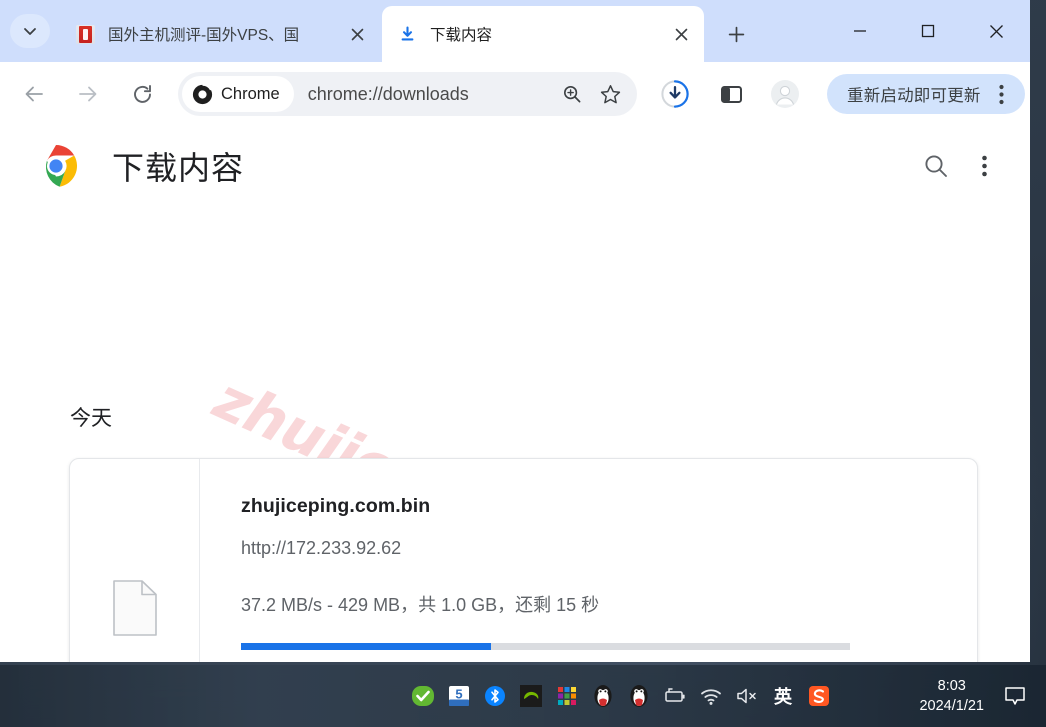 This screenshot has height=727, width=1046. I want to click on color-squares-glyph, so click(567, 696).